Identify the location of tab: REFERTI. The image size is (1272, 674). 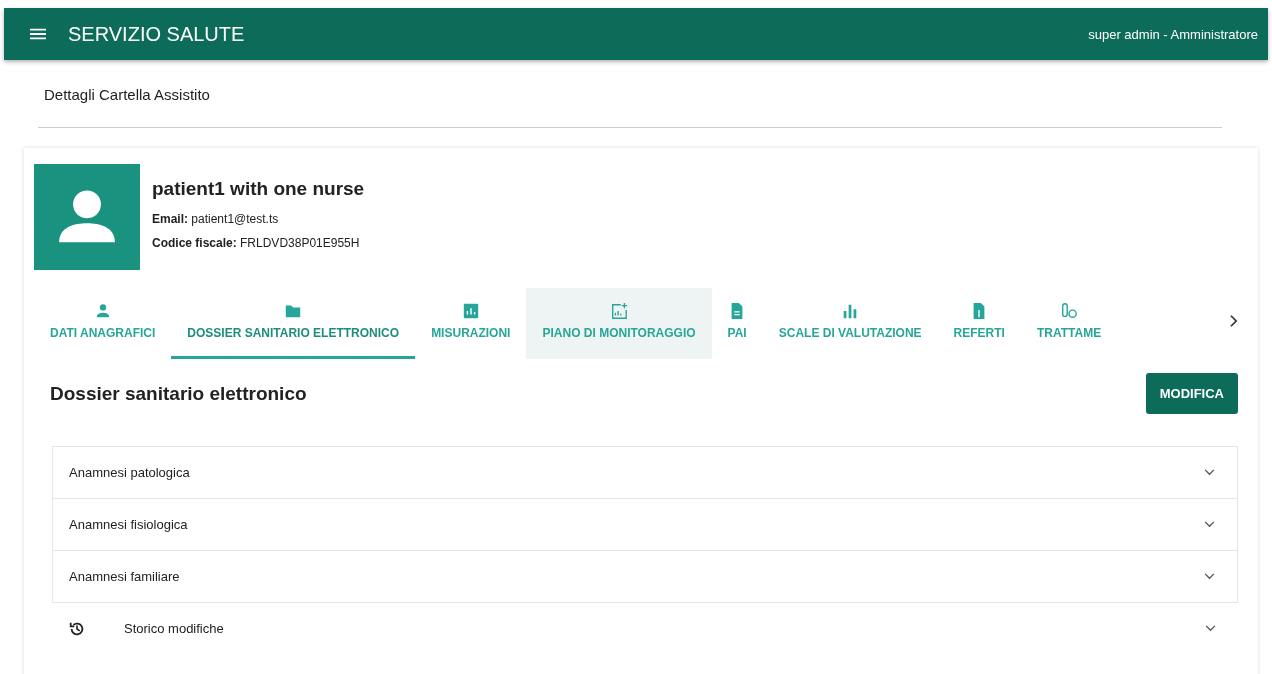
(979, 323).